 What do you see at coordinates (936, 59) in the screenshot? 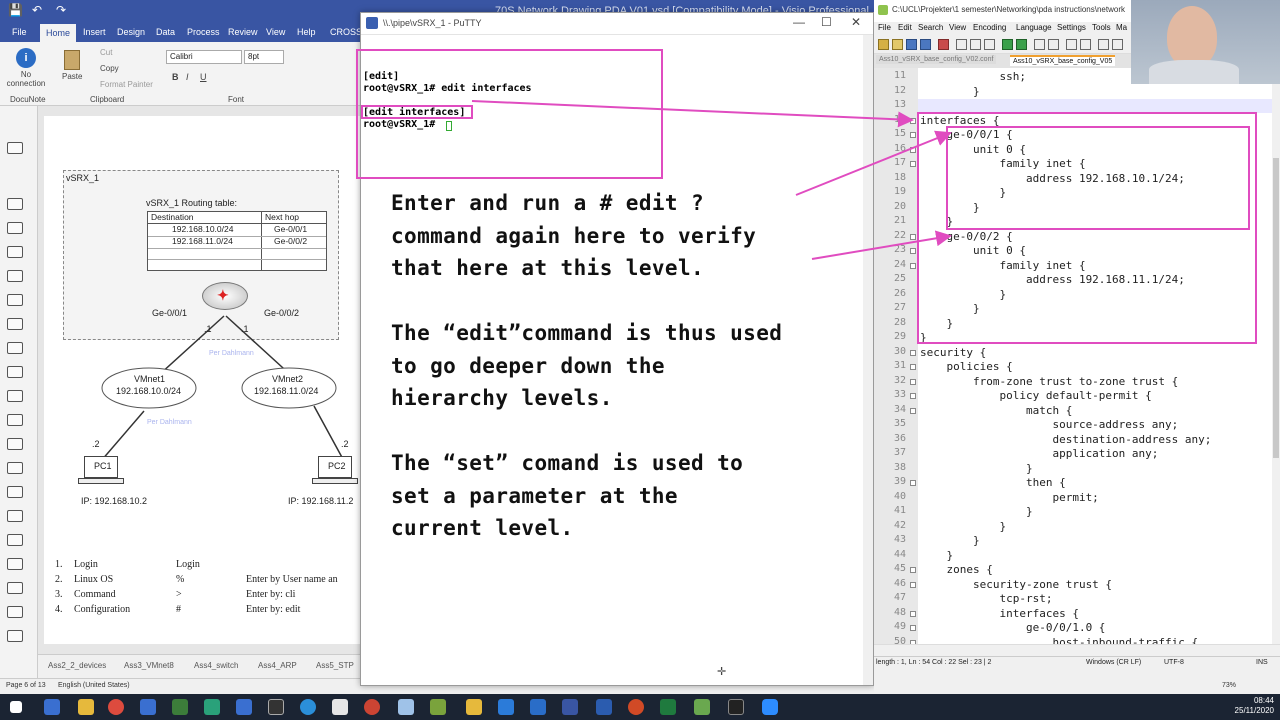
I see `file-tab: Ass10_vSRX_base_config_V02.conf` at bounding box center [936, 59].